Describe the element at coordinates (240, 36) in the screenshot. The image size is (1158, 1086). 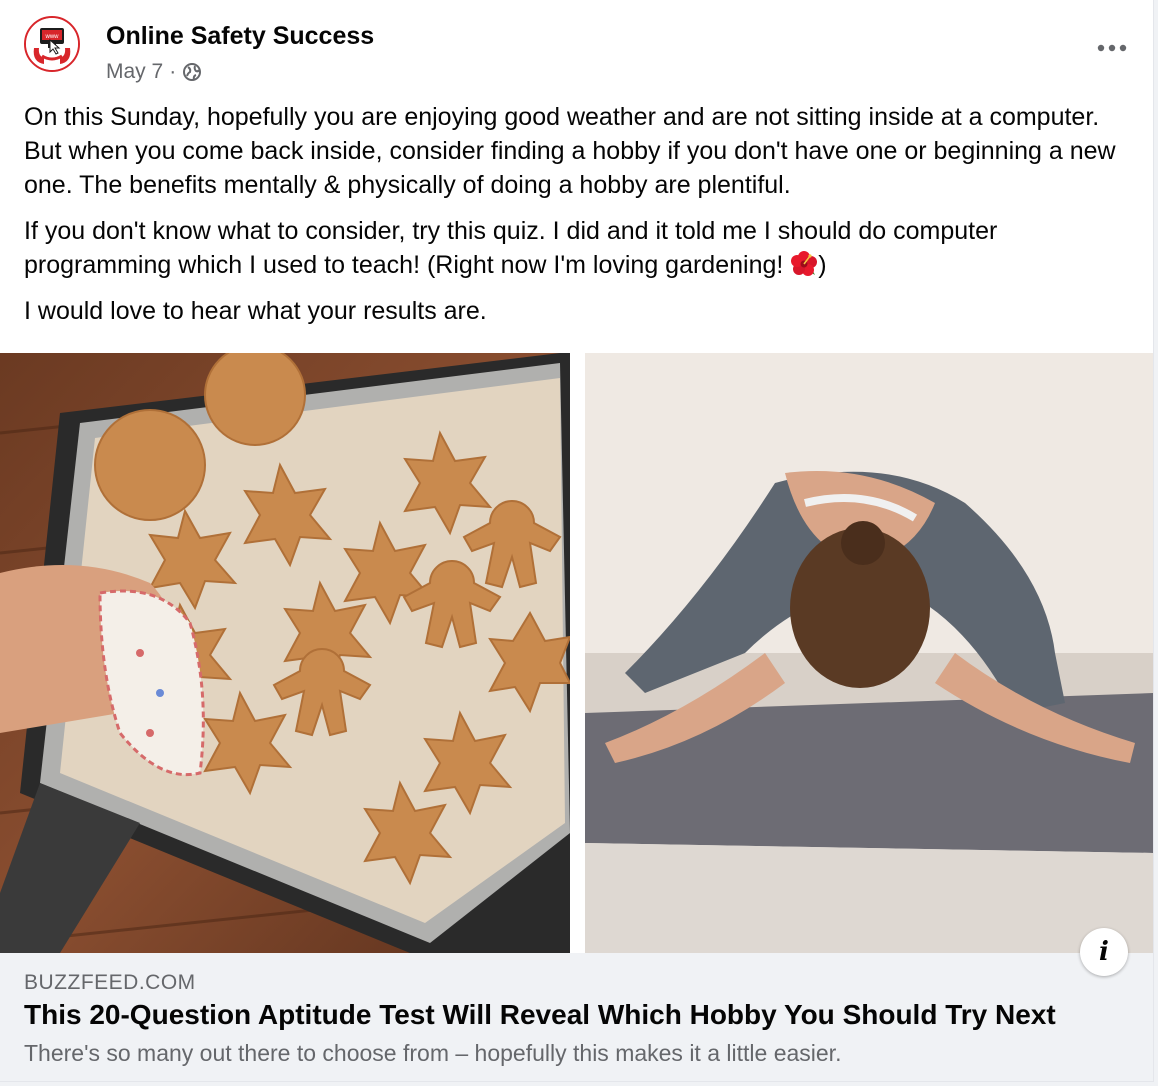
I see `page-name: Online Safety Success` at that location.